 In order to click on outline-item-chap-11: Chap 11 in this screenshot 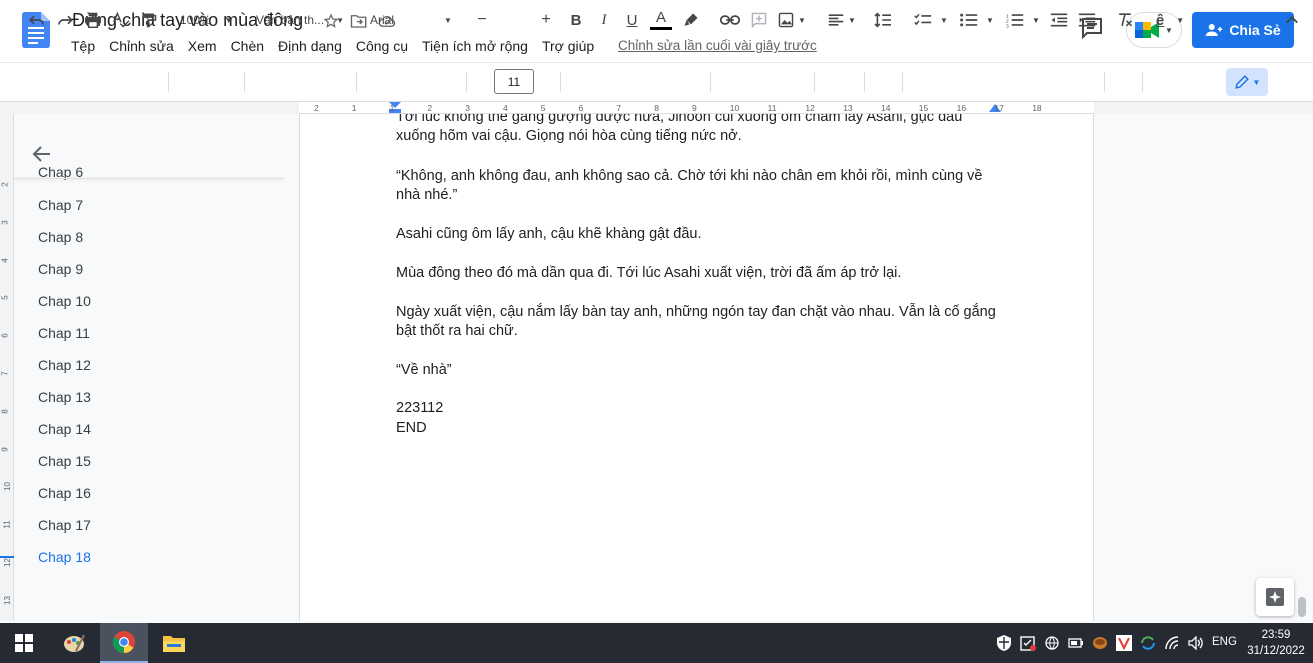, I will do `click(64, 333)`.